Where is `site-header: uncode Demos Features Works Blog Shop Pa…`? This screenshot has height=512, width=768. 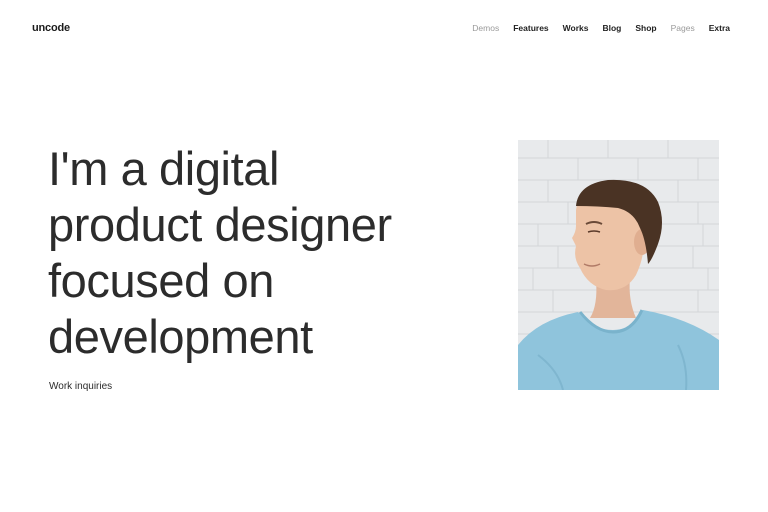
site-header: uncode Demos Features Works Blog Shop Pa… is located at coordinates (384, 29).